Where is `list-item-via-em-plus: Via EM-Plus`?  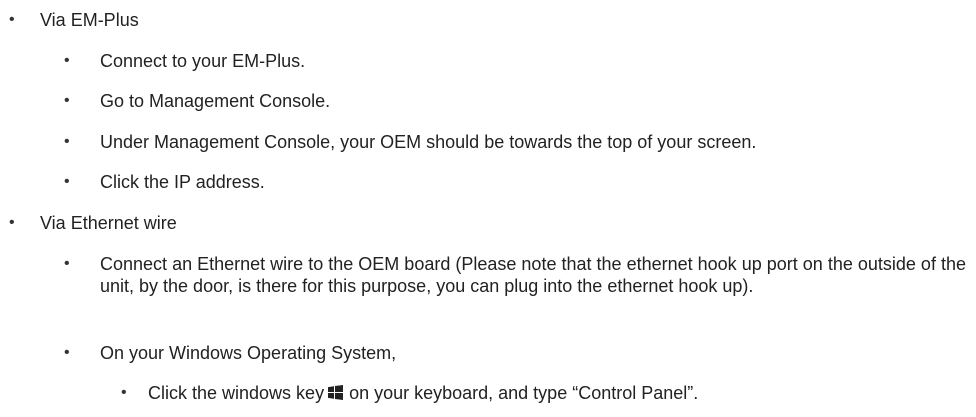 list-item-via-em-plus: Via EM-Plus is located at coordinates (89, 20).